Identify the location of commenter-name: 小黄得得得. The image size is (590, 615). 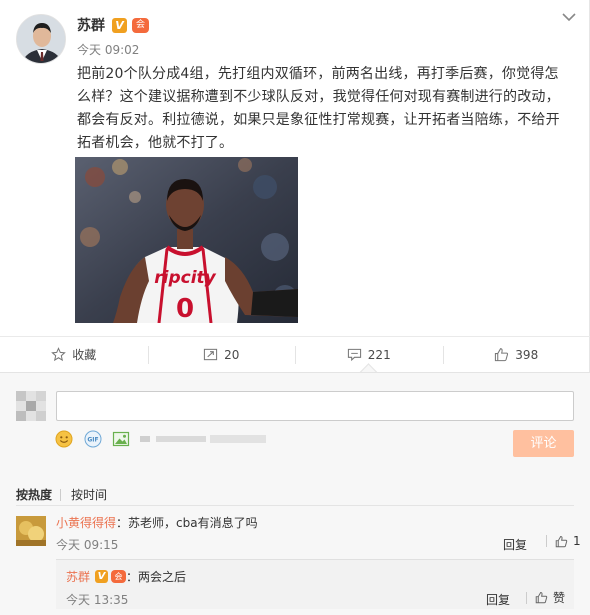
(86, 523).